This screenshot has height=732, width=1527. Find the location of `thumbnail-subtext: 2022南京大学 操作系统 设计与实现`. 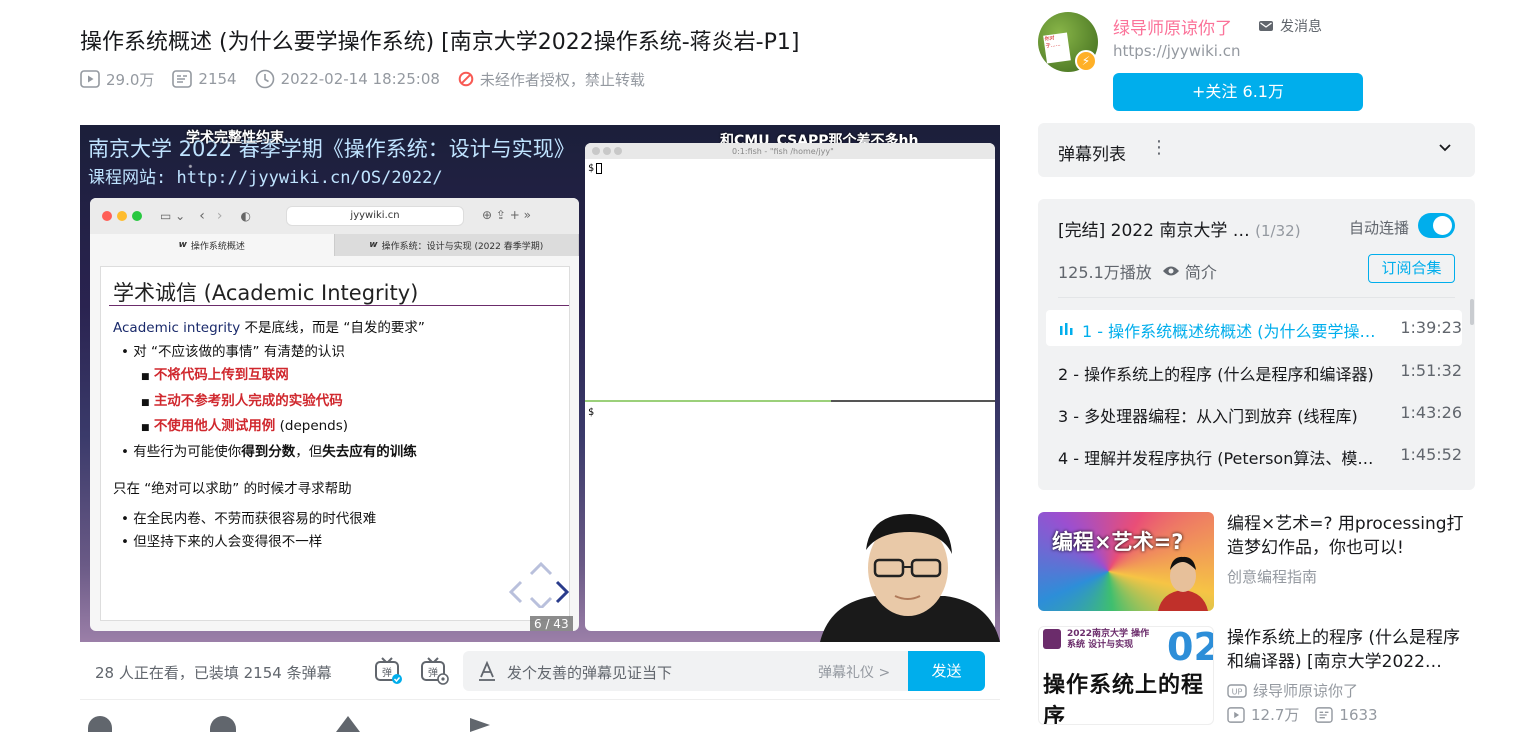

thumbnail-subtext: 2022南京大学 操作系统 设计与实现 is located at coordinates (1108, 639).